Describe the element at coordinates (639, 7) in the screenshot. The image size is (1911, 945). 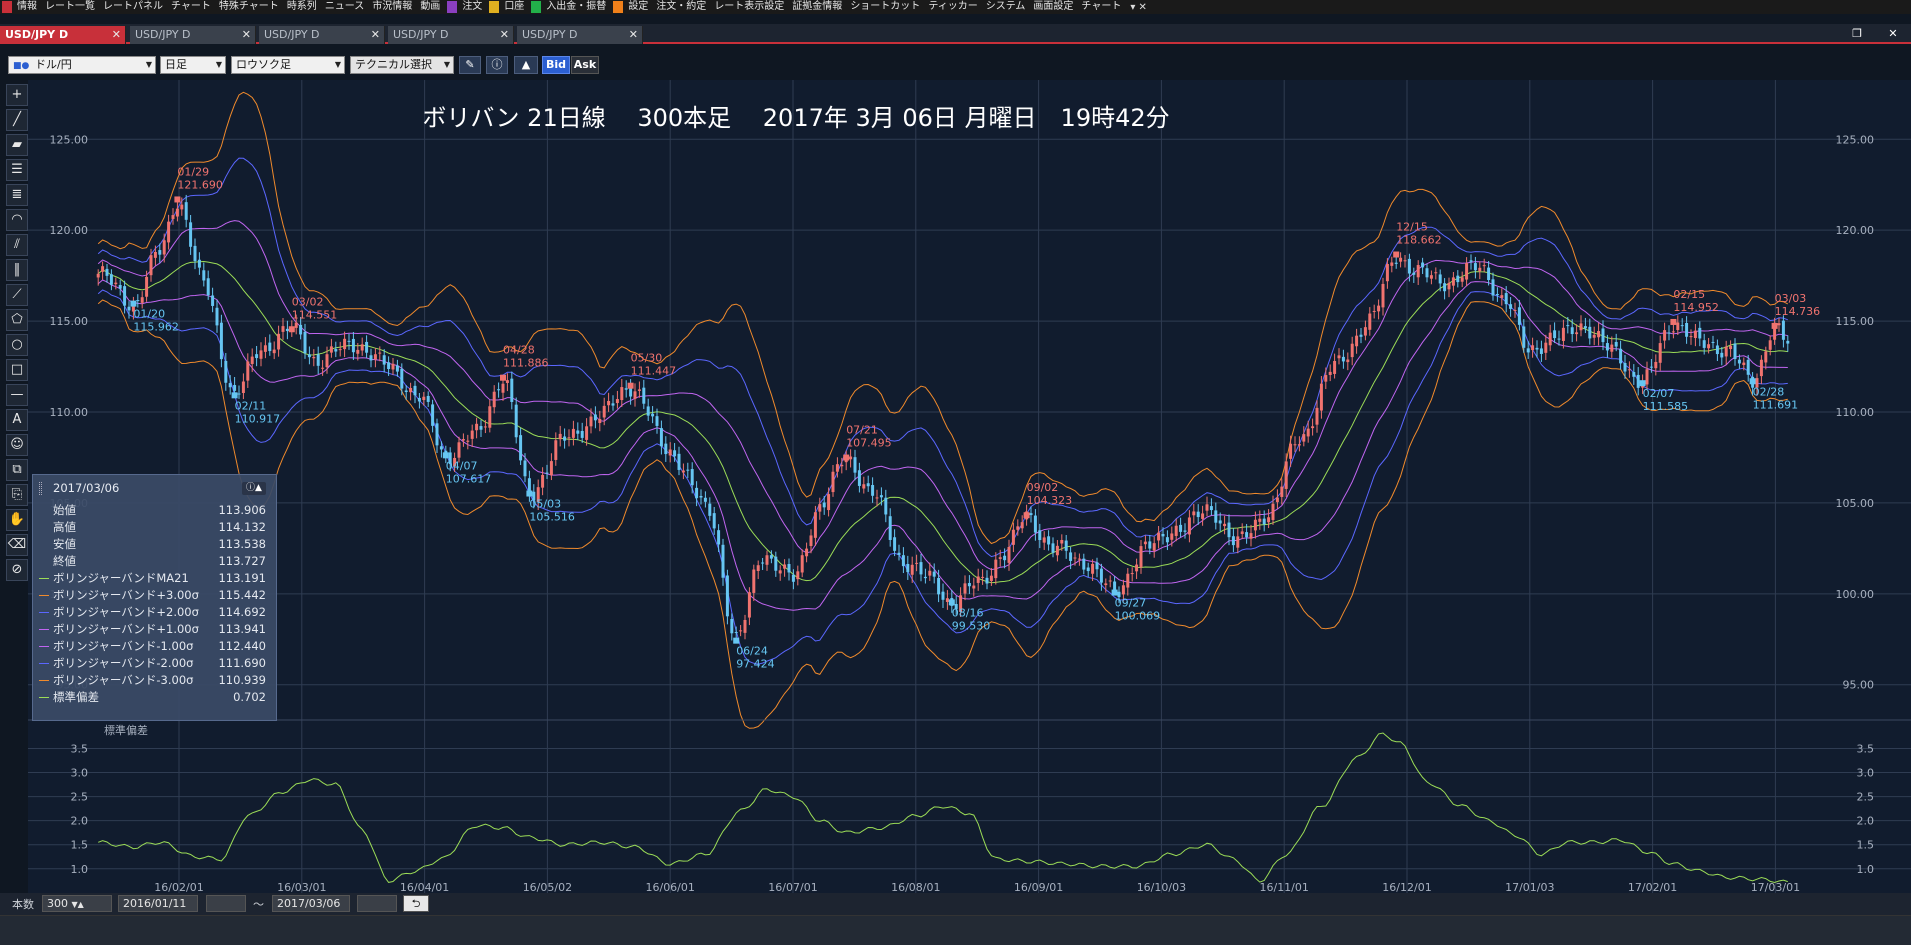
I see `menu-item: 設定` at that location.